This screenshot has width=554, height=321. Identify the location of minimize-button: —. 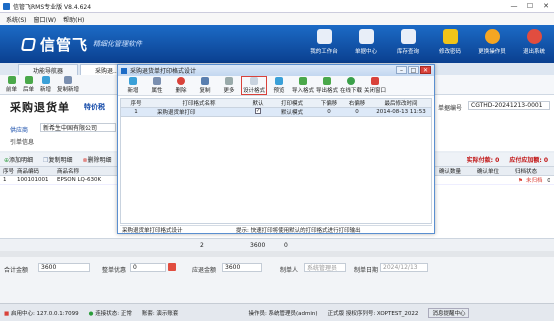
(514, 6).